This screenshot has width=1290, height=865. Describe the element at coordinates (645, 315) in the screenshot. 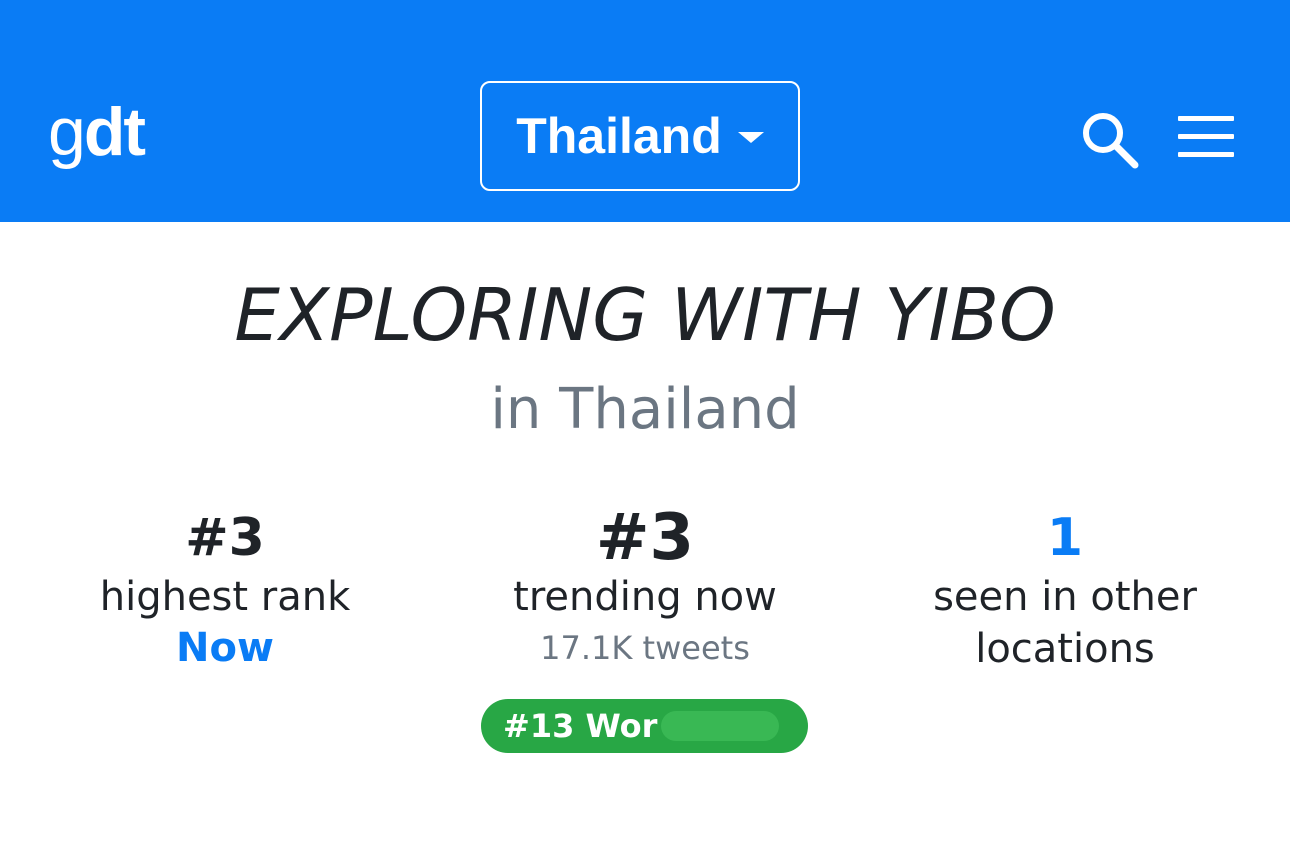

I see `trend-title: EXPLORING WITH YIBO` at that location.